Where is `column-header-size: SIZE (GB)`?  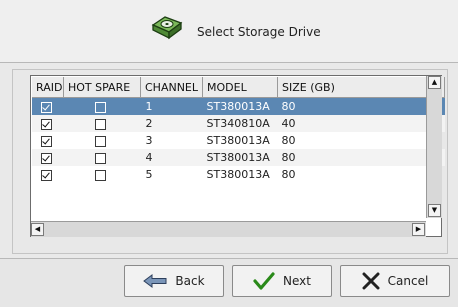 column-header-size: SIZE (GB) is located at coordinates (361, 87).